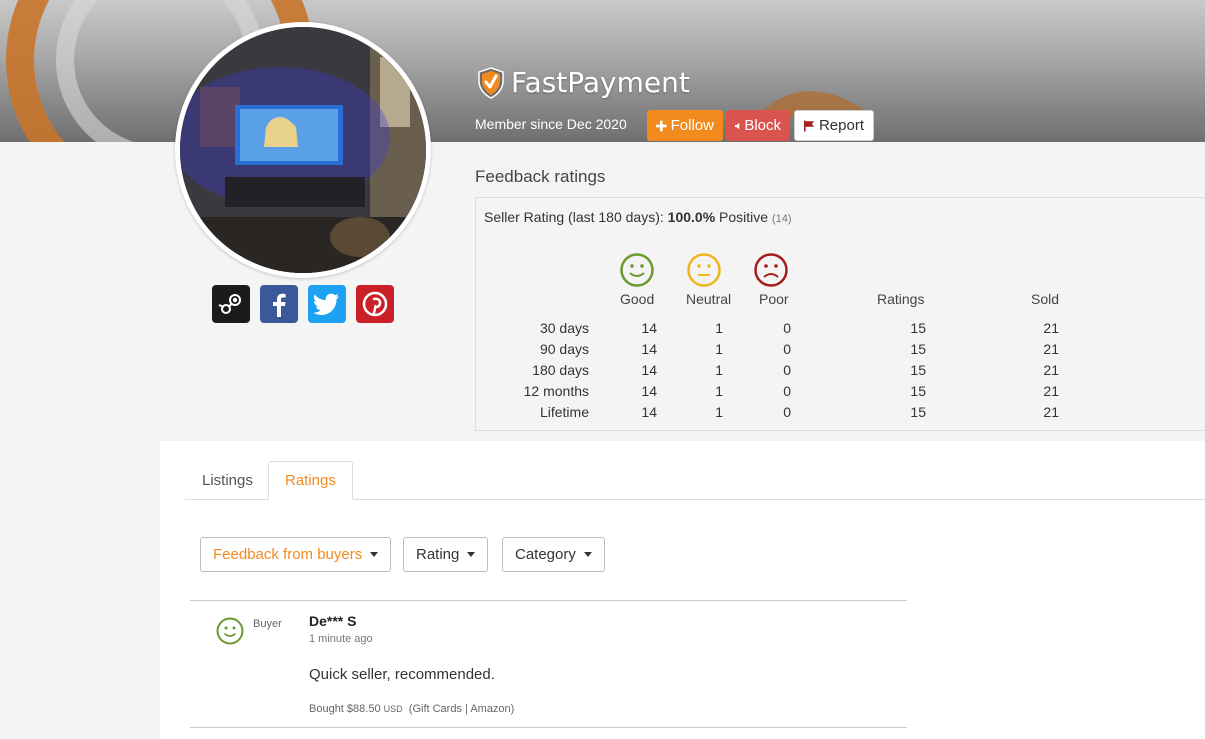 The height and width of the screenshot is (739, 1205). I want to click on follow-button: Follow, so click(685, 125).